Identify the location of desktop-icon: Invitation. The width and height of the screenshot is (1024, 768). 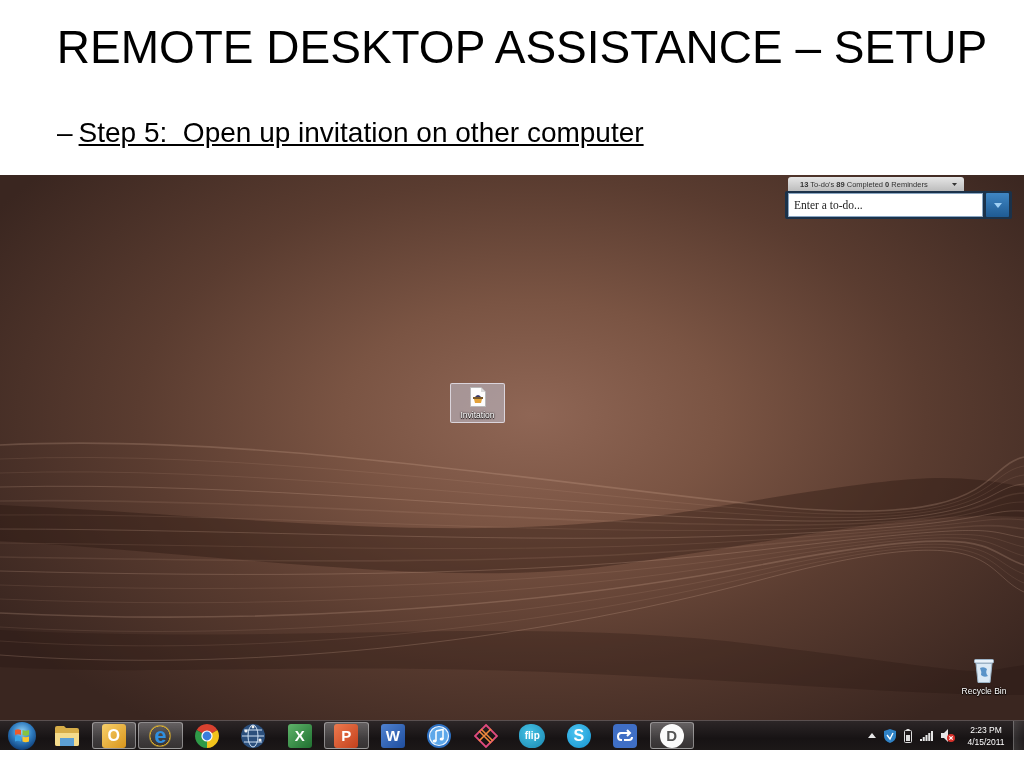
(477, 403).